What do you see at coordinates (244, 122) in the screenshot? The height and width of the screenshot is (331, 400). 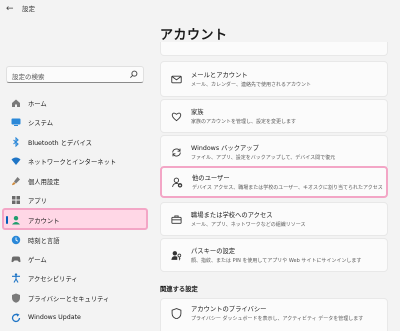 I see `card-desc: 家族のアカウントを管理し、設定を変更します` at bounding box center [244, 122].